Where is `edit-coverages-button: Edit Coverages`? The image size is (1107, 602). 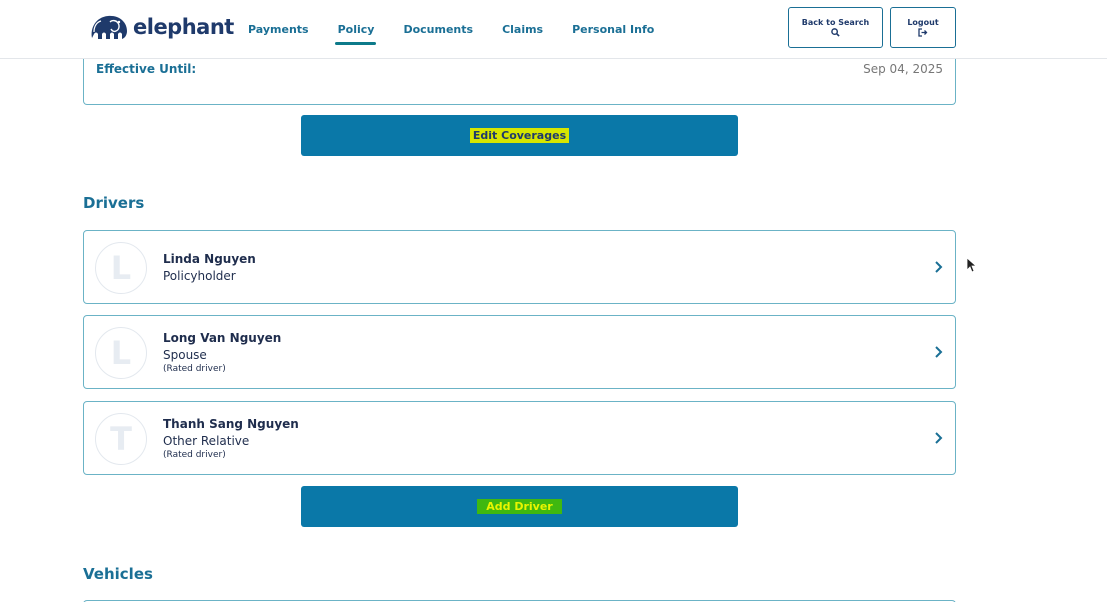
edit-coverages-button: Edit Coverages is located at coordinates (519, 135).